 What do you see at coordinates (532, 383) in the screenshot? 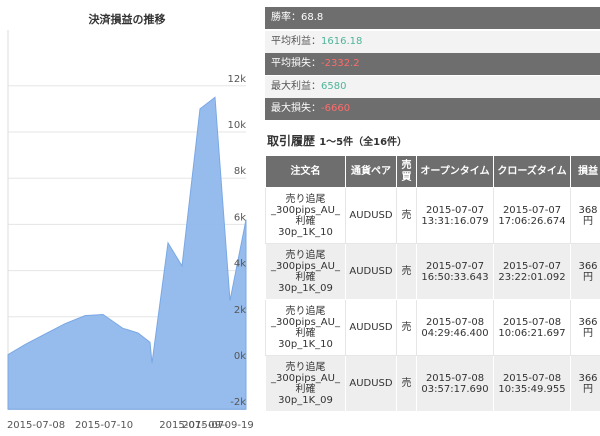
I see `close-time-cell: 2015-07-08 10:35:49.955` at bounding box center [532, 383].